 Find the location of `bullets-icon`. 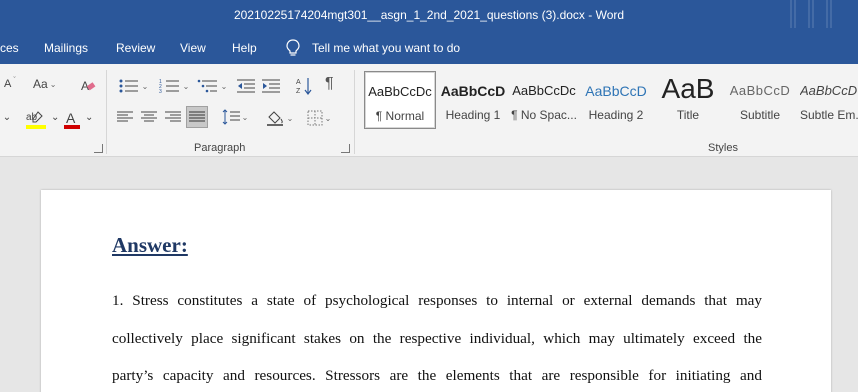

bullets-icon is located at coordinates (128, 86).